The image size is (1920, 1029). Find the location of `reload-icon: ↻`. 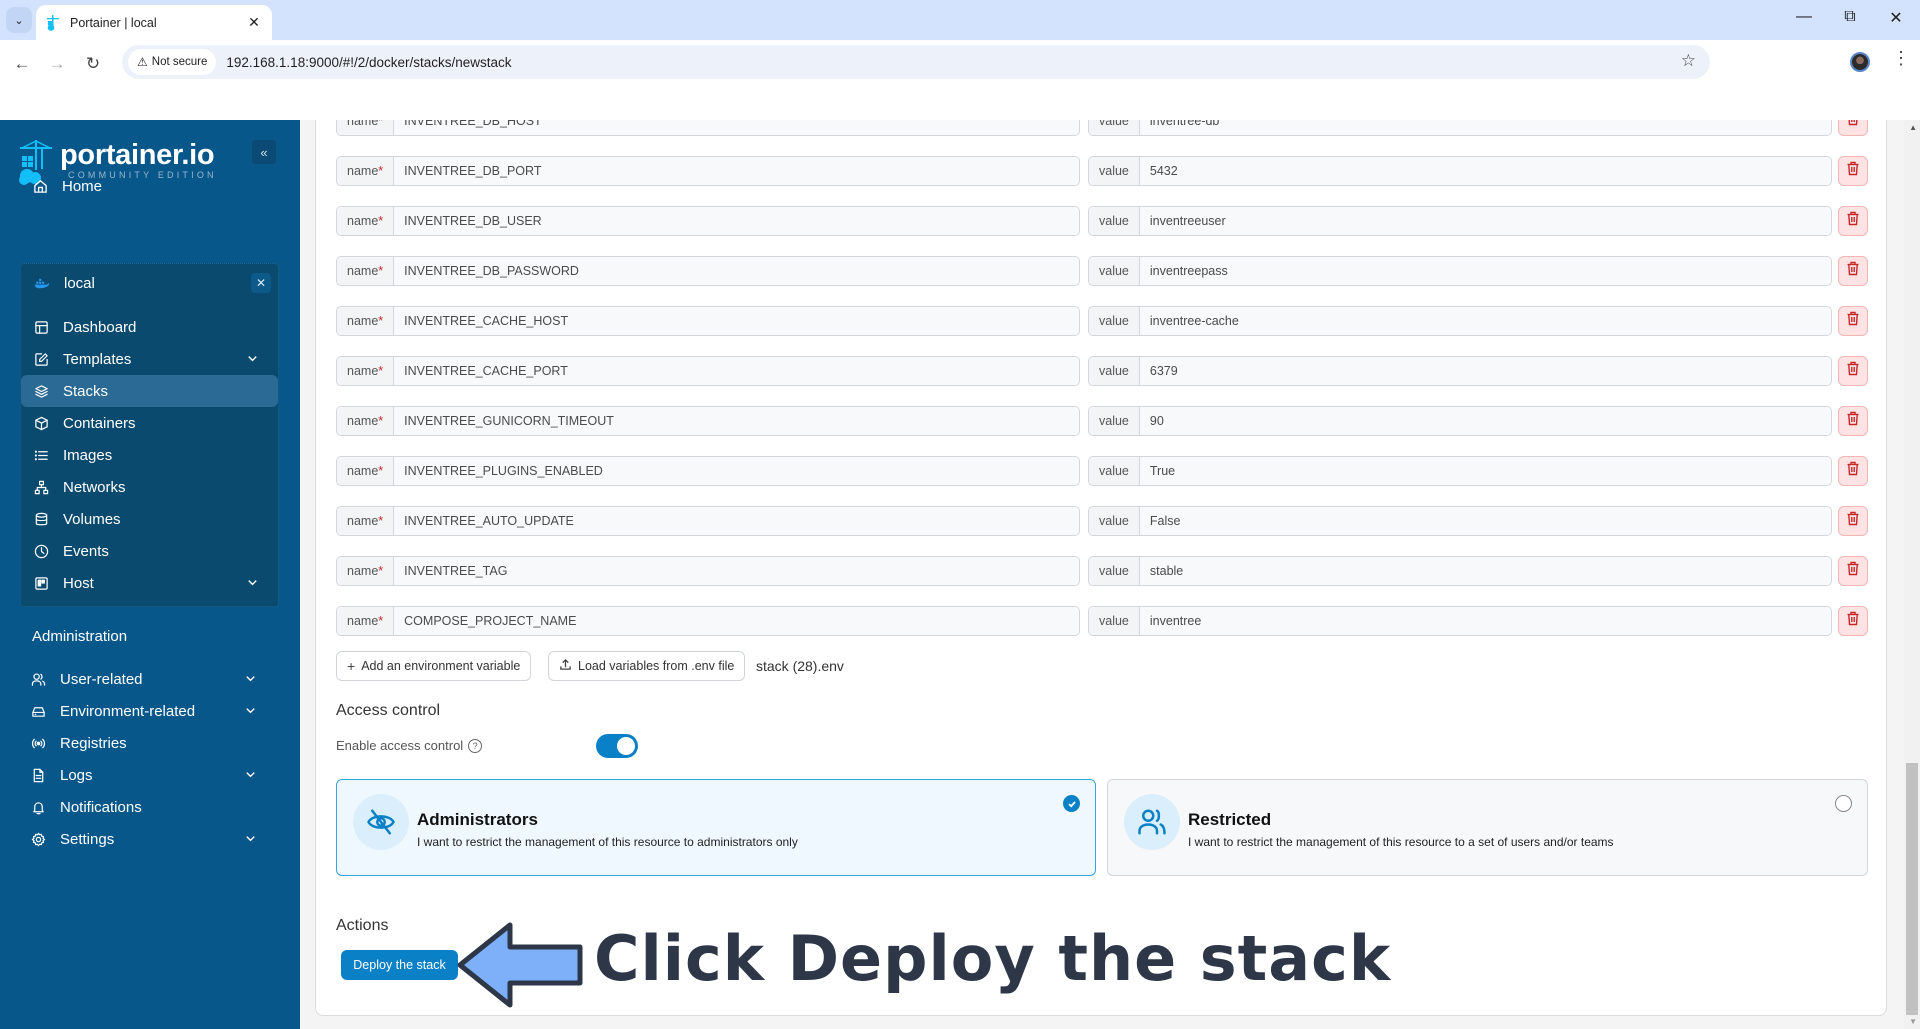

reload-icon: ↻ is located at coordinates (93, 64).